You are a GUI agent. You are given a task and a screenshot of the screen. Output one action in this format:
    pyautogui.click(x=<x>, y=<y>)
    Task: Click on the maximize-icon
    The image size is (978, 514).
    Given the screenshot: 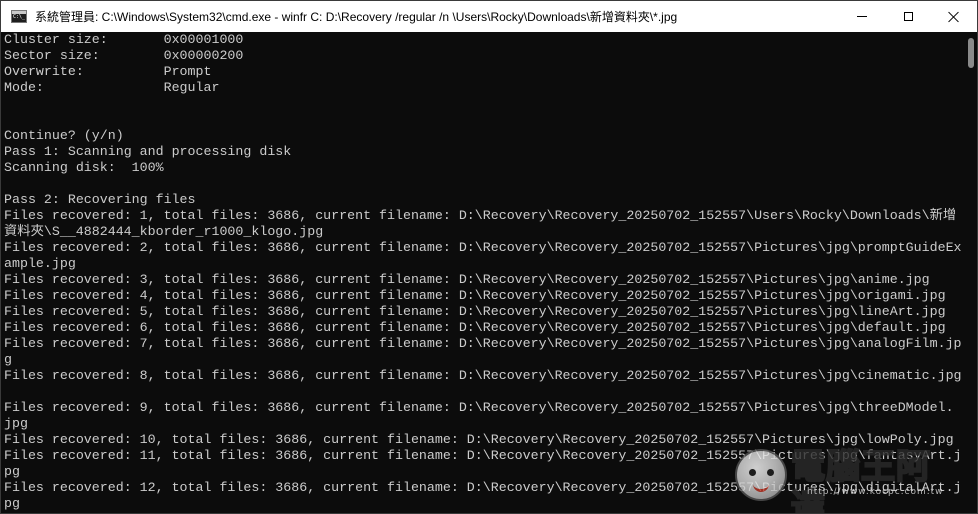 What is the action you would take?
    pyautogui.click(x=908, y=16)
    